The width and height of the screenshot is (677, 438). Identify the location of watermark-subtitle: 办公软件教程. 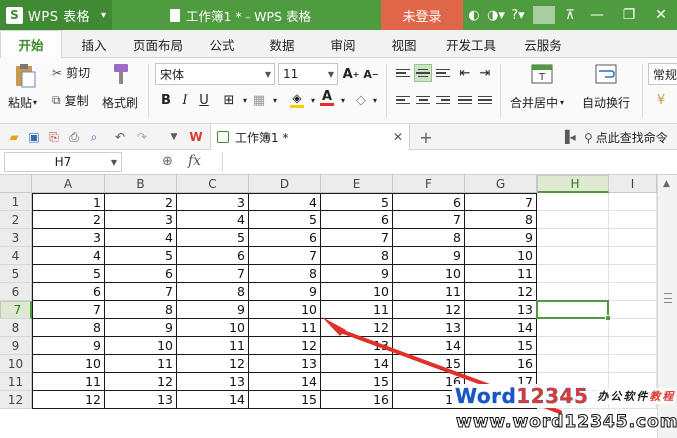
(636, 396).